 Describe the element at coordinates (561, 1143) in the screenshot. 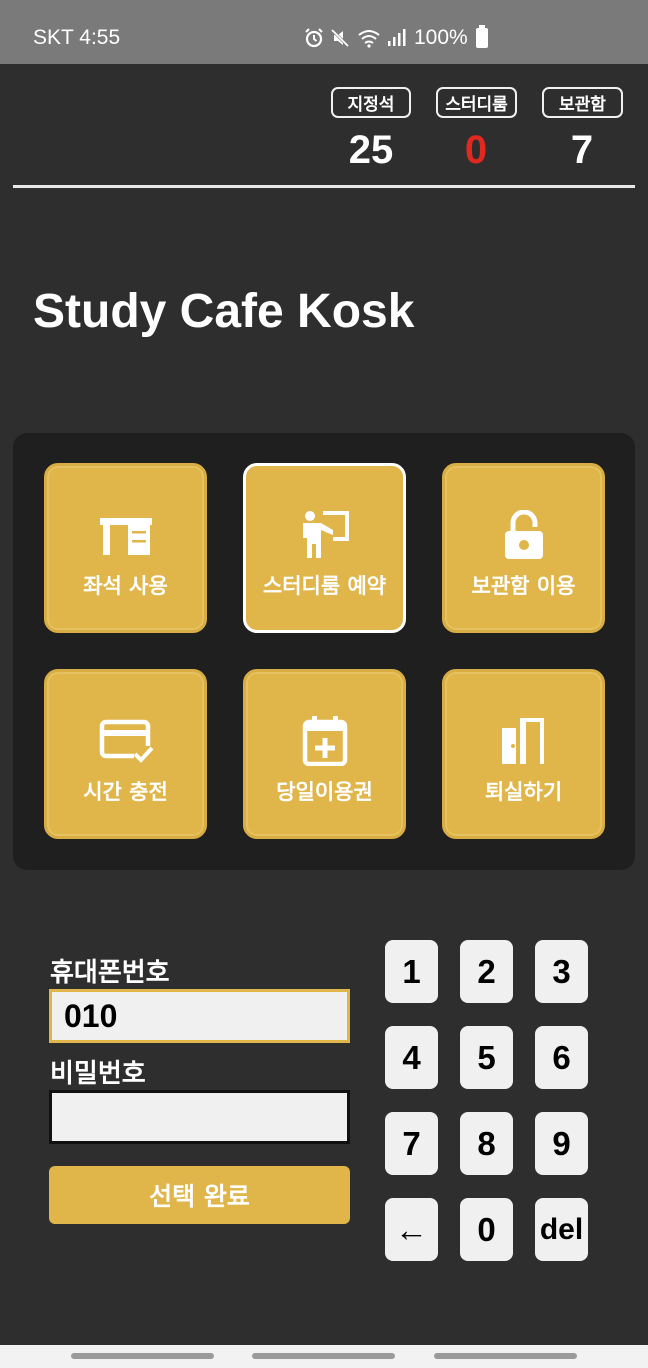

I see `keypad-key-9: 9` at that location.